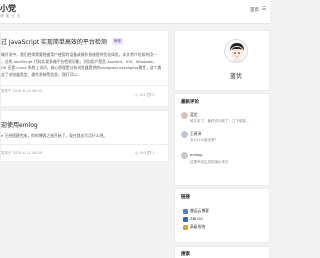 This screenshot has height=258, width=320. I want to click on link-item: 搬运云博客, so click(196, 211).